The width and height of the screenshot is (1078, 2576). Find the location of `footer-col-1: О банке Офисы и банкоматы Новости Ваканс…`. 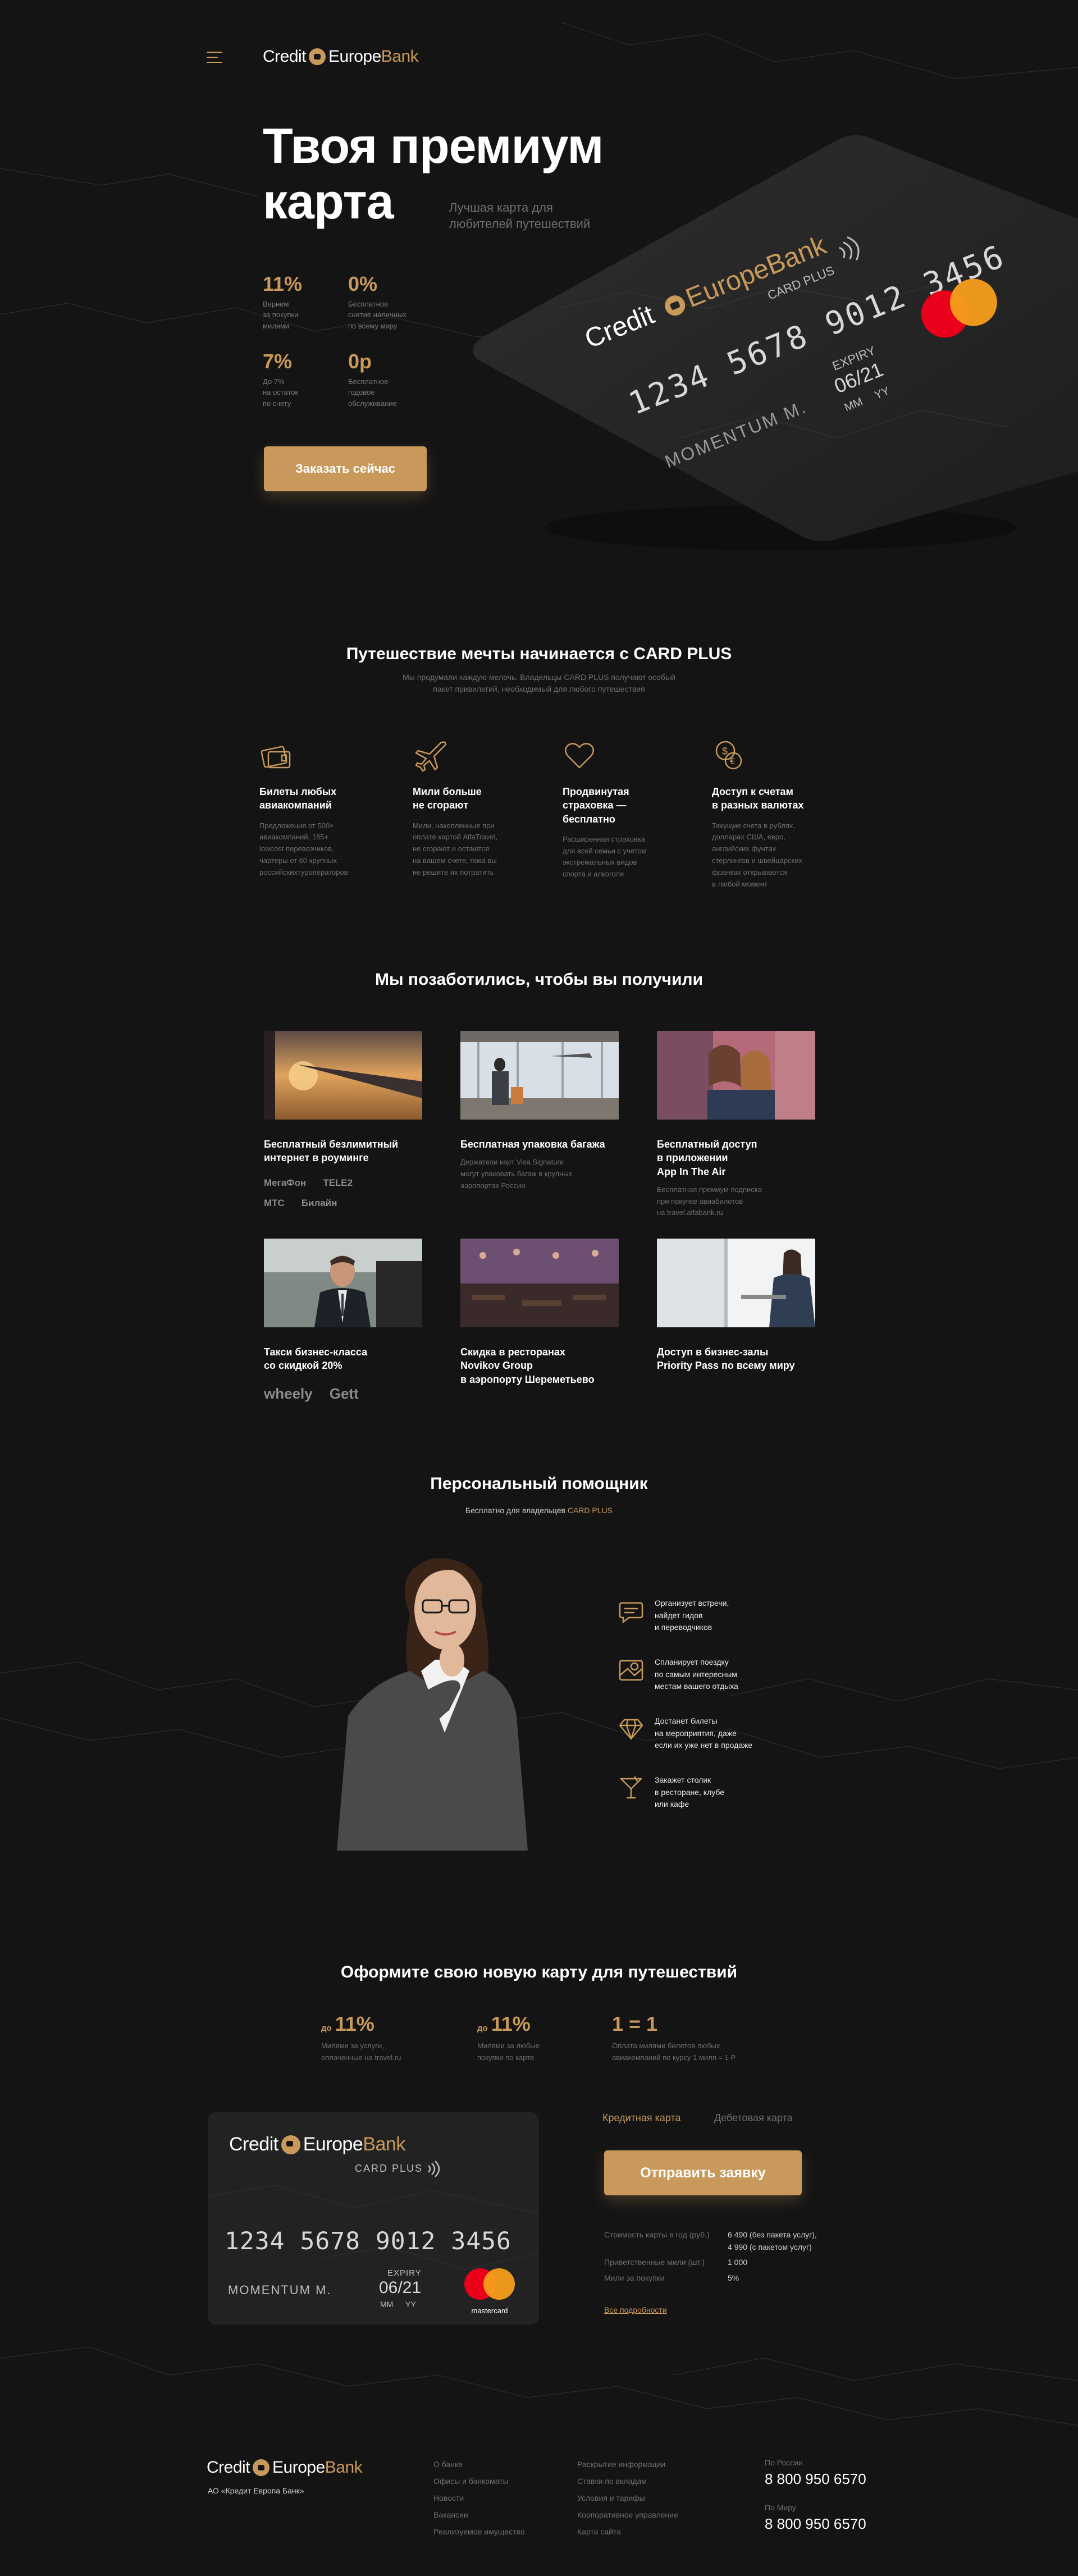

footer-col-1: О банке Офисы и банкоматы Новости Ваканс… is located at coordinates (479, 2498).